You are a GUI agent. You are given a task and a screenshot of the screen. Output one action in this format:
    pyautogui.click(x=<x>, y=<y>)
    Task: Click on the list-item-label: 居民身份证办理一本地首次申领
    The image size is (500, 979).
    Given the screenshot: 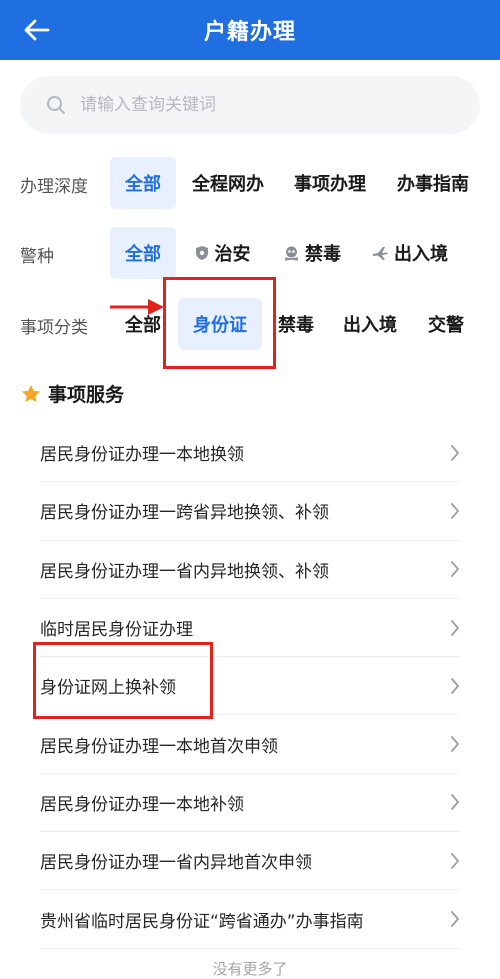 What is the action you would take?
    pyautogui.click(x=159, y=746)
    